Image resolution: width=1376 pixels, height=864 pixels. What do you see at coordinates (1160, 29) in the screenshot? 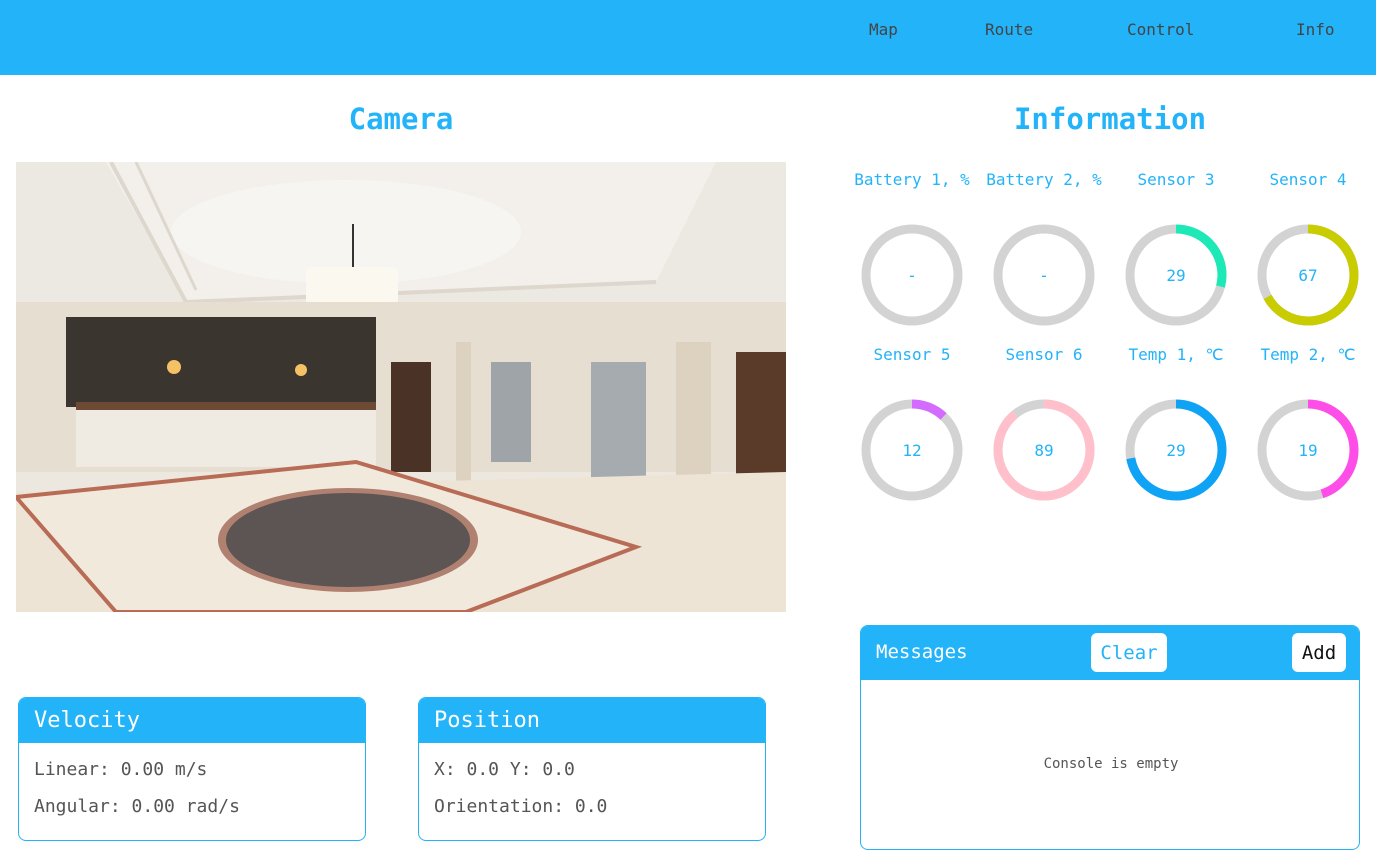
I see `nav-control: Control` at bounding box center [1160, 29].